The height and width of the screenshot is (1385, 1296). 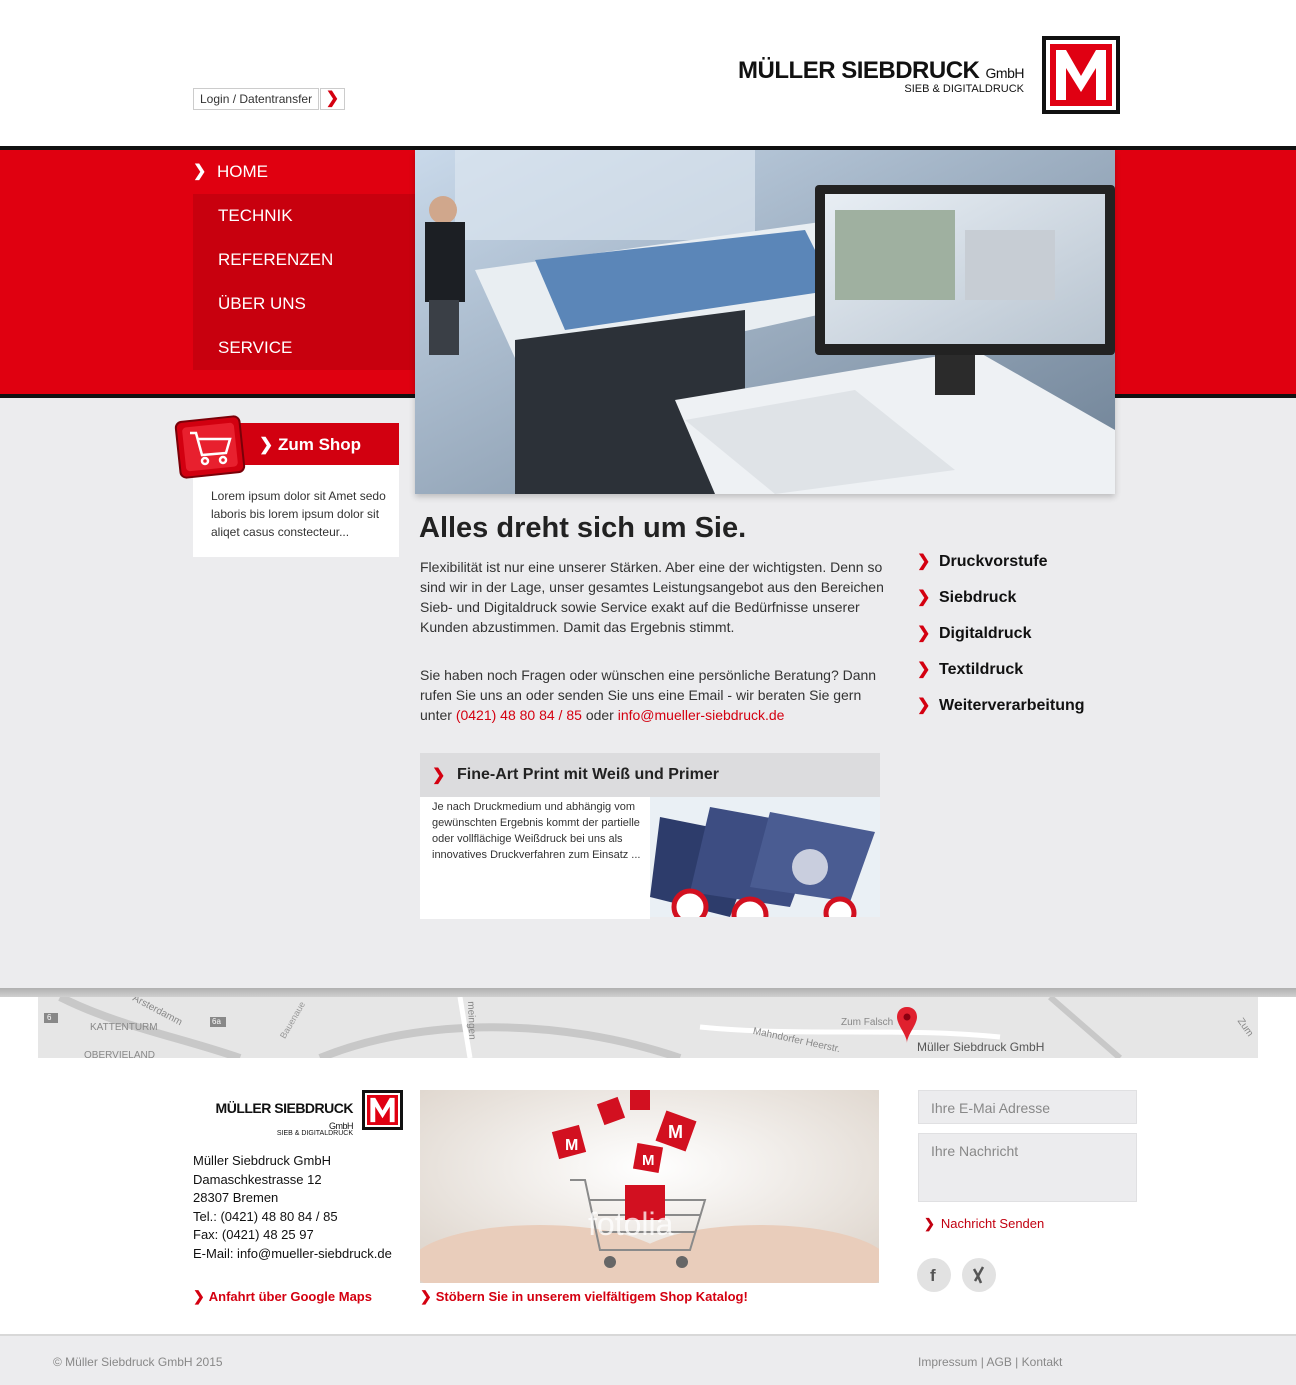 I want to click on login-button: Login / Datentransfer, so click(x=256, y=99).